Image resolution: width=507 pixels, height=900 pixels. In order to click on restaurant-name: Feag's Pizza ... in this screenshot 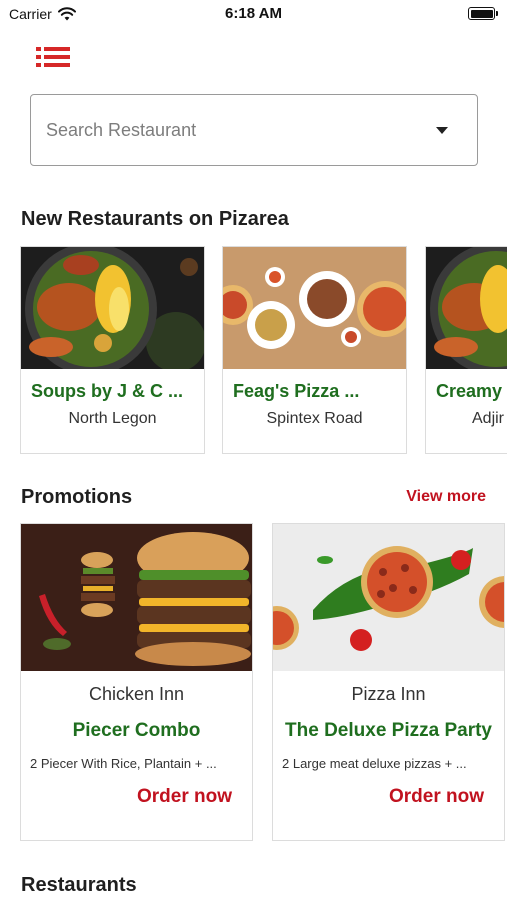, I will do `click(296, 391)`.